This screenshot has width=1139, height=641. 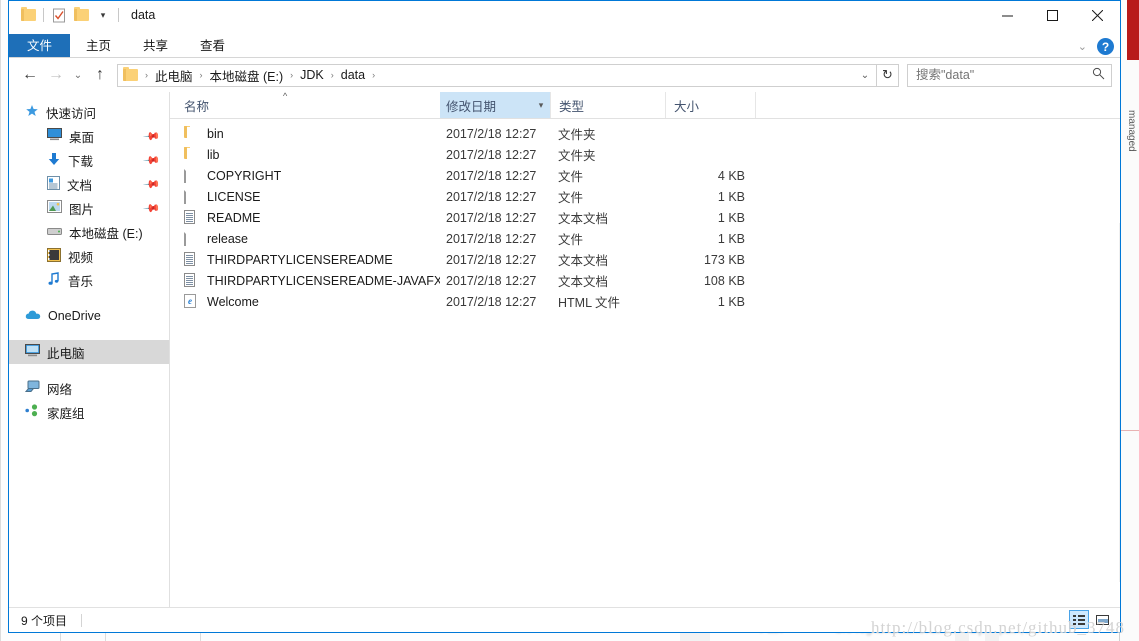 What do you see at coordinates (89, 352) in the screenshot?
I see `sidebar-item-this-pc: 此电脑` at bounding box center [89, 352].